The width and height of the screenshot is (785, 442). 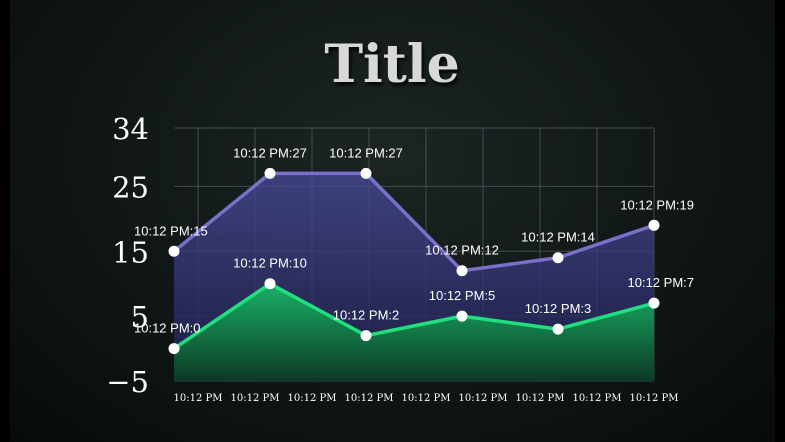 I want to click on data-label: 10:12 PM:19, so click(x=657, y=204).